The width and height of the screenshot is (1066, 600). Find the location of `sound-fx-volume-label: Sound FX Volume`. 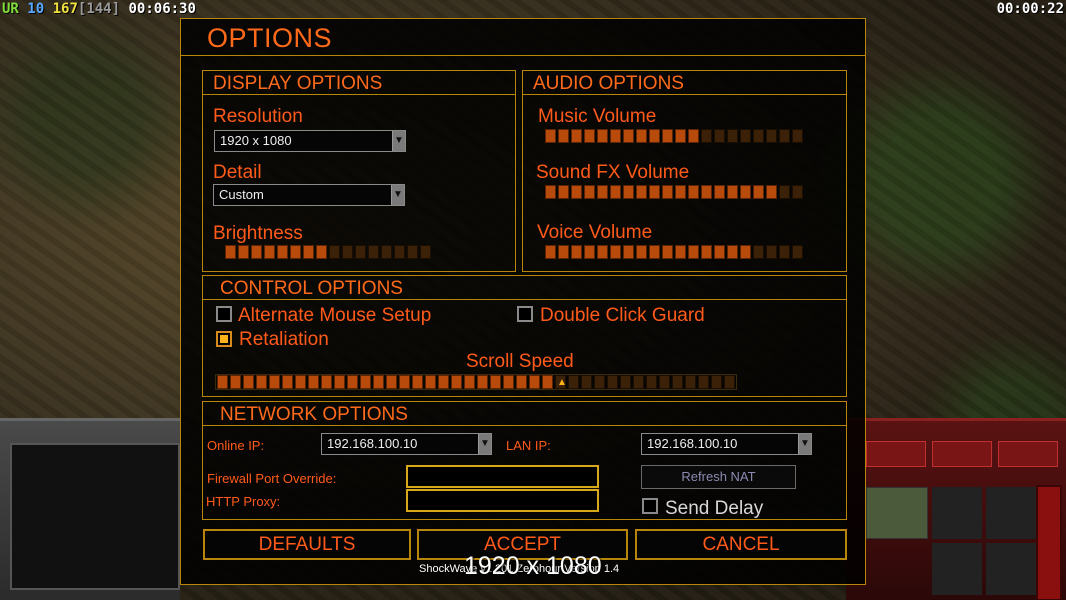

sound-fx-volume-label: Sound FX Volume is located at coordinates (613, 172).